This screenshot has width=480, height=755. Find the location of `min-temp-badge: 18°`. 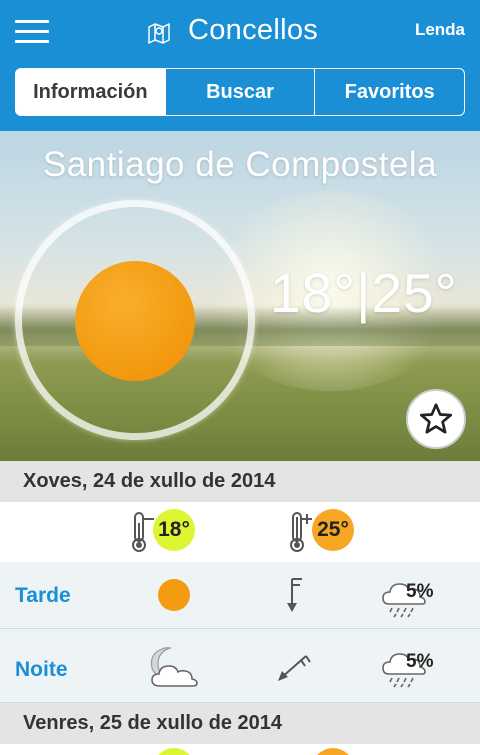

min-temp-badge: 18° is located at coordinates (174, 530).